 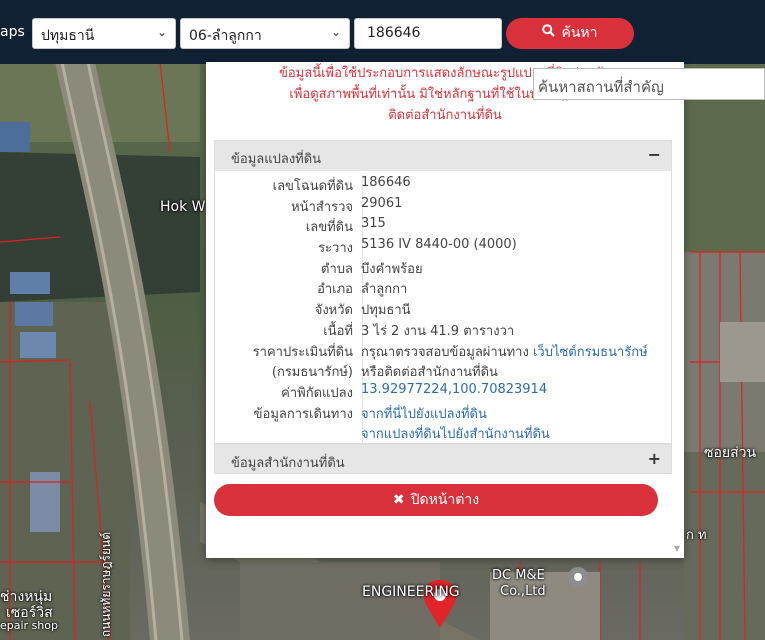 I want to click on row-coordinates: ค่าพิกัดแปลง 13.92977224,100.70823914, so click(x=443, y=392).